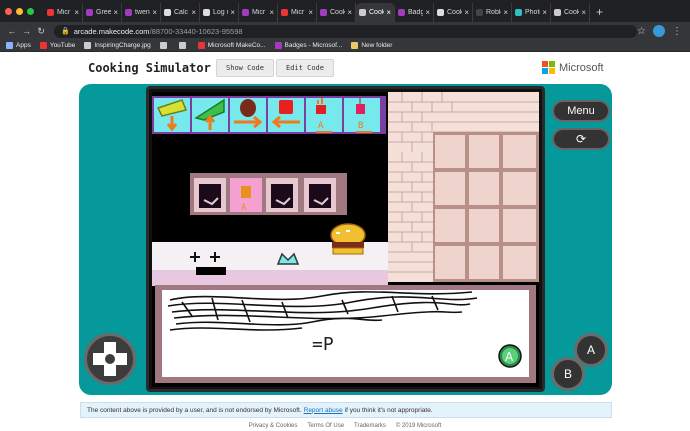  What do you see at coordinates (305, 68) in the screenshot?
I see `edit-code-button: Edit Code` at bounding box center [305, 68].